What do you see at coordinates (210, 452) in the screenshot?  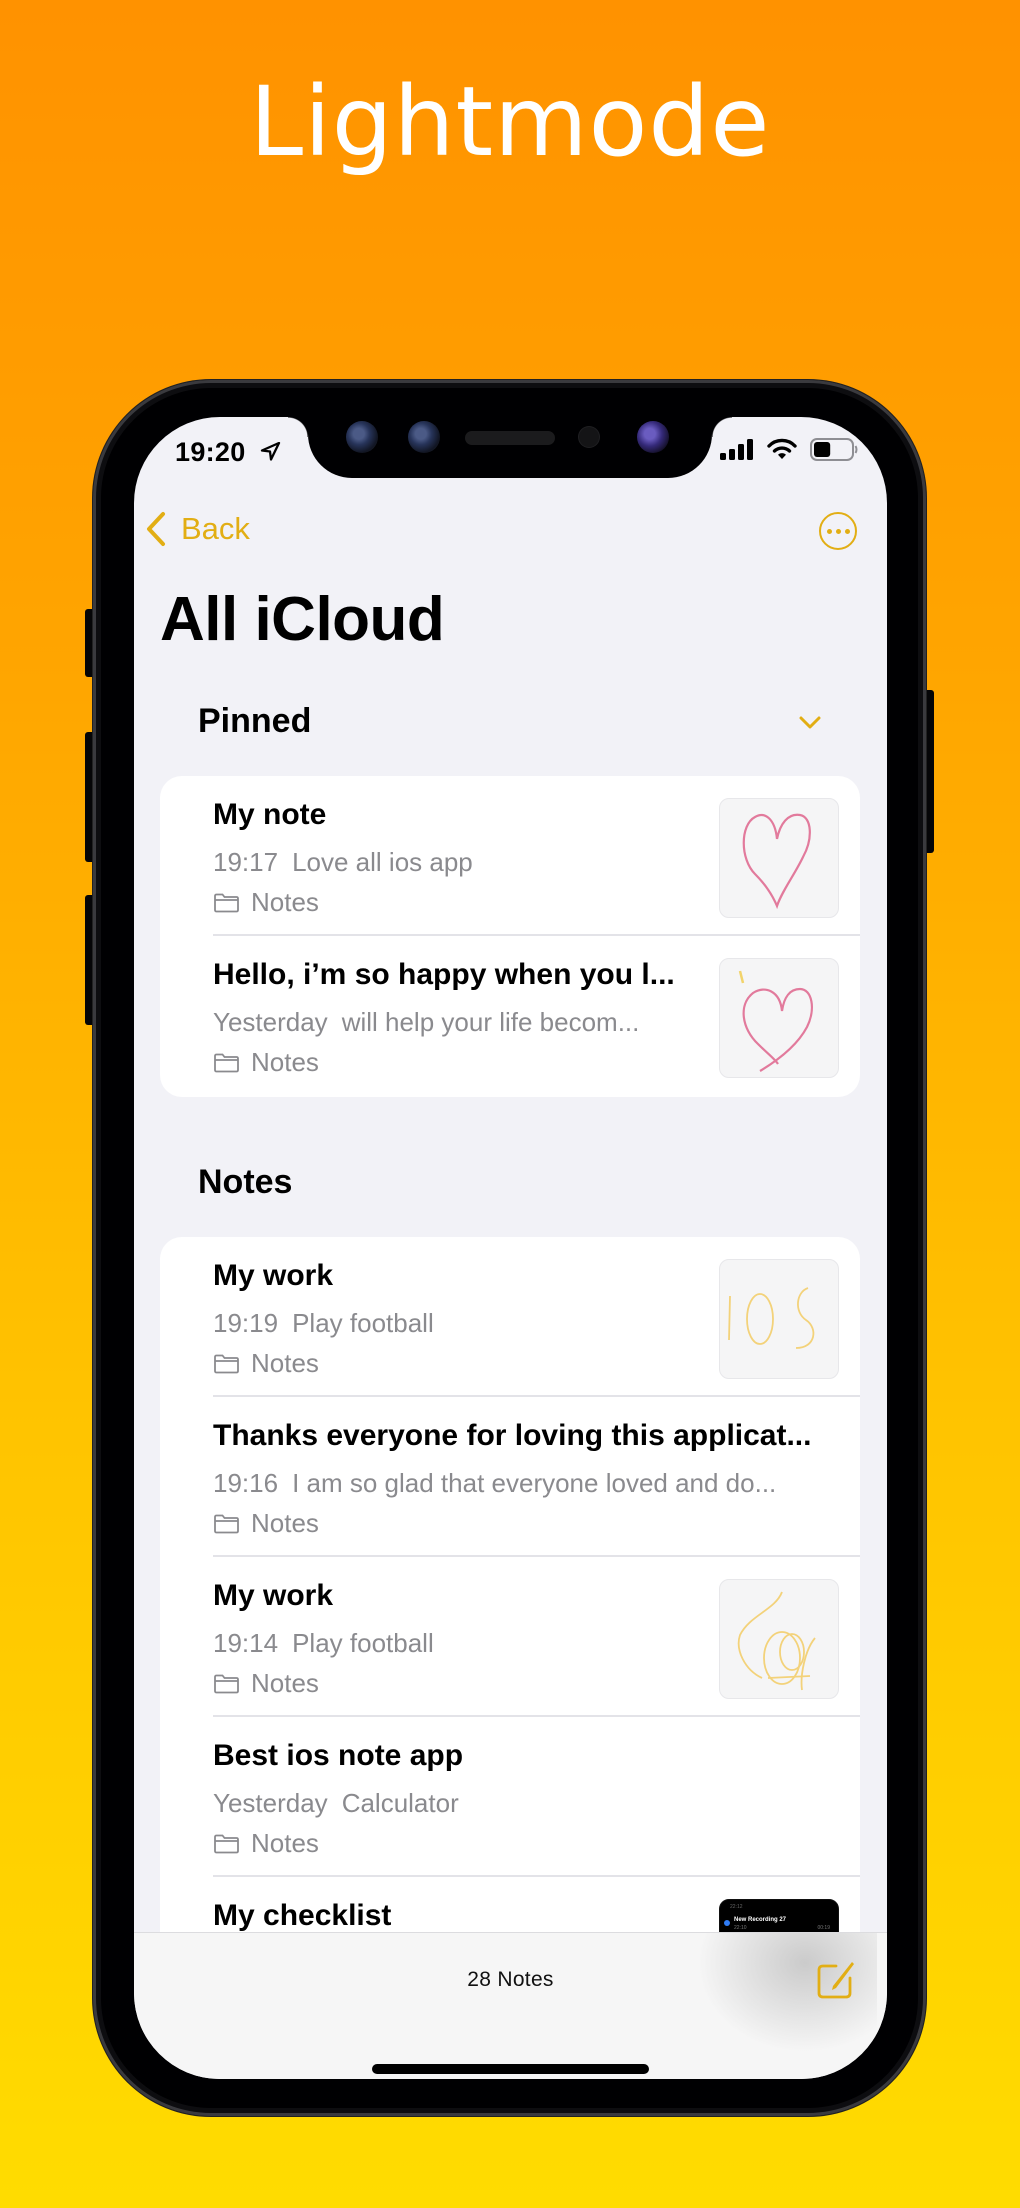 I see `status-time: 19:20` at bounding box center [210, 452].